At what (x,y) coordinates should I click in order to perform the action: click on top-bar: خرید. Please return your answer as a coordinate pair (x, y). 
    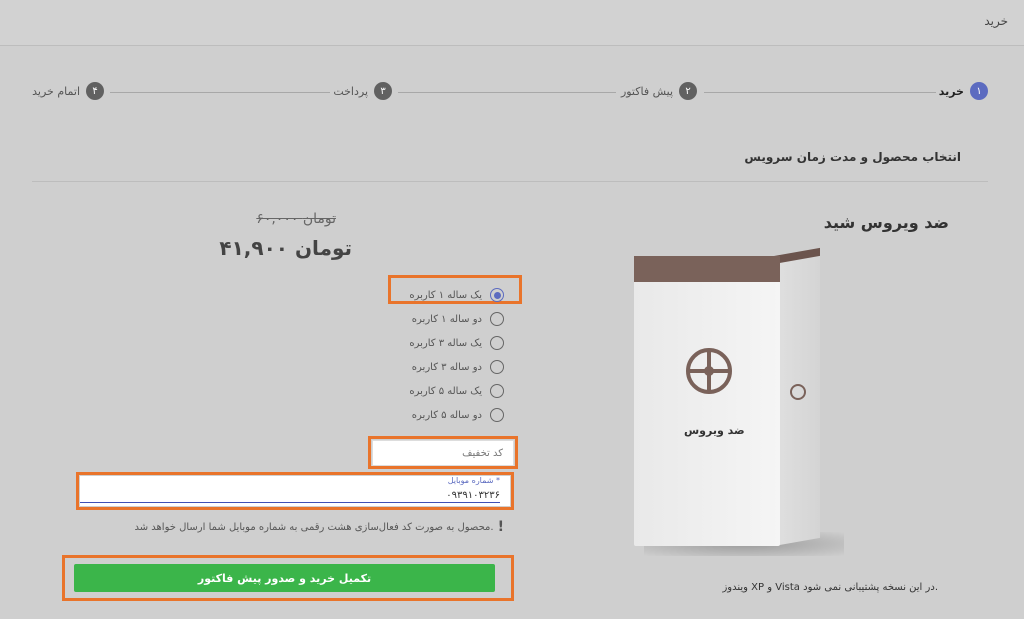
    Looking at the image, I should click on (512, 23).